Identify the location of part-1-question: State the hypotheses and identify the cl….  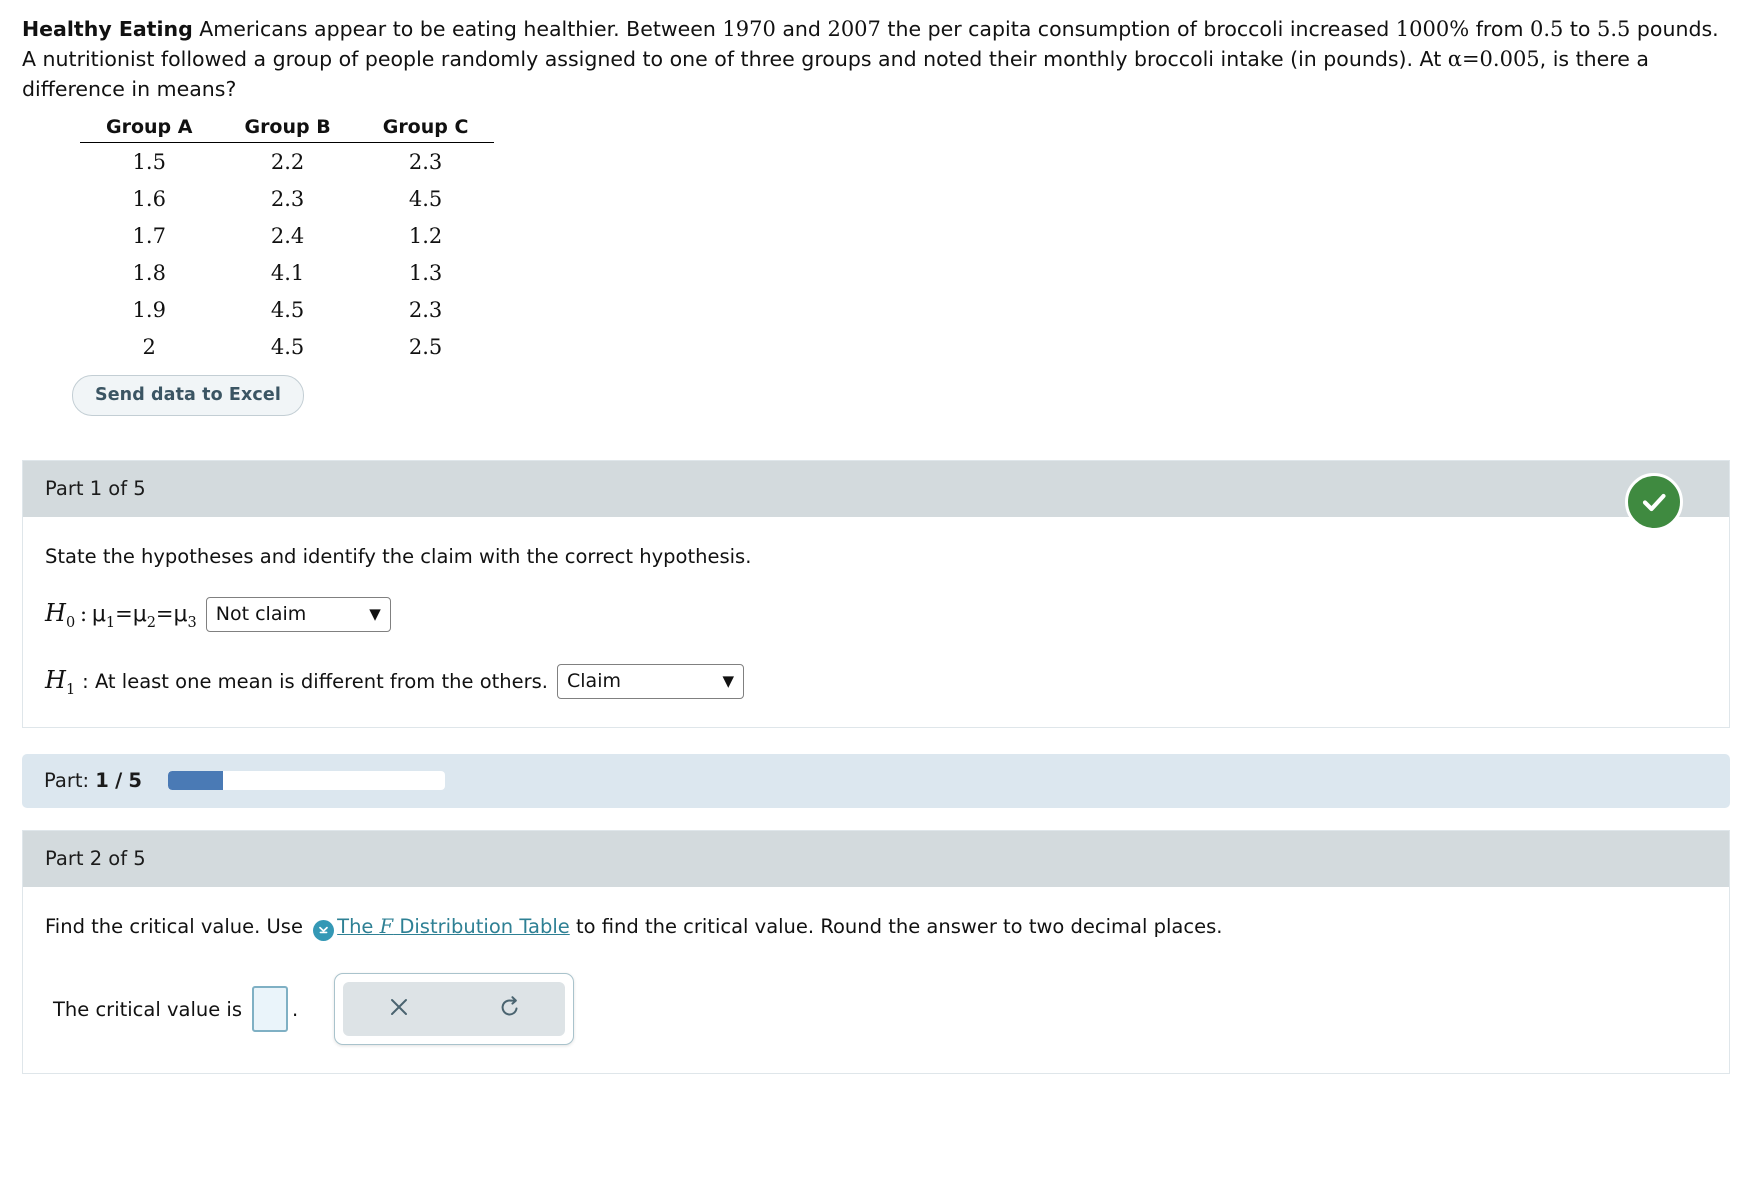
(398, 556).